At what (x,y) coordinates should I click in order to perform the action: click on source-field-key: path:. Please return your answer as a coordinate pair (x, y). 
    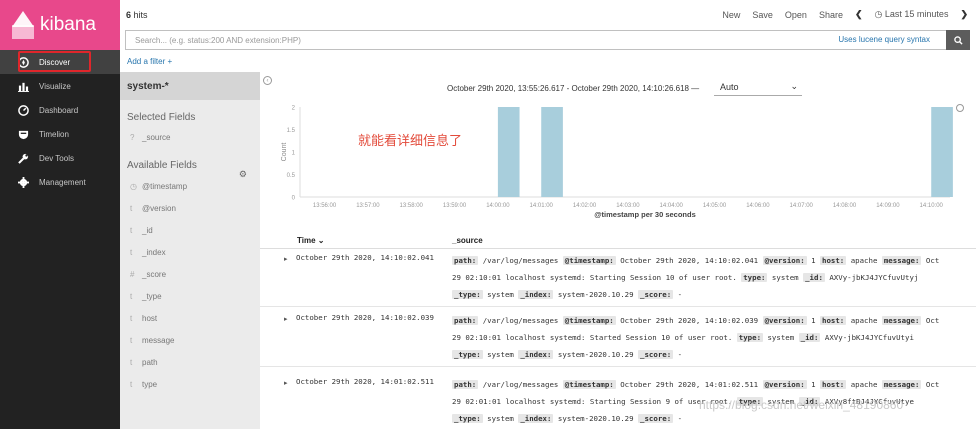
    Looking at the image, I should click on (465, 384).